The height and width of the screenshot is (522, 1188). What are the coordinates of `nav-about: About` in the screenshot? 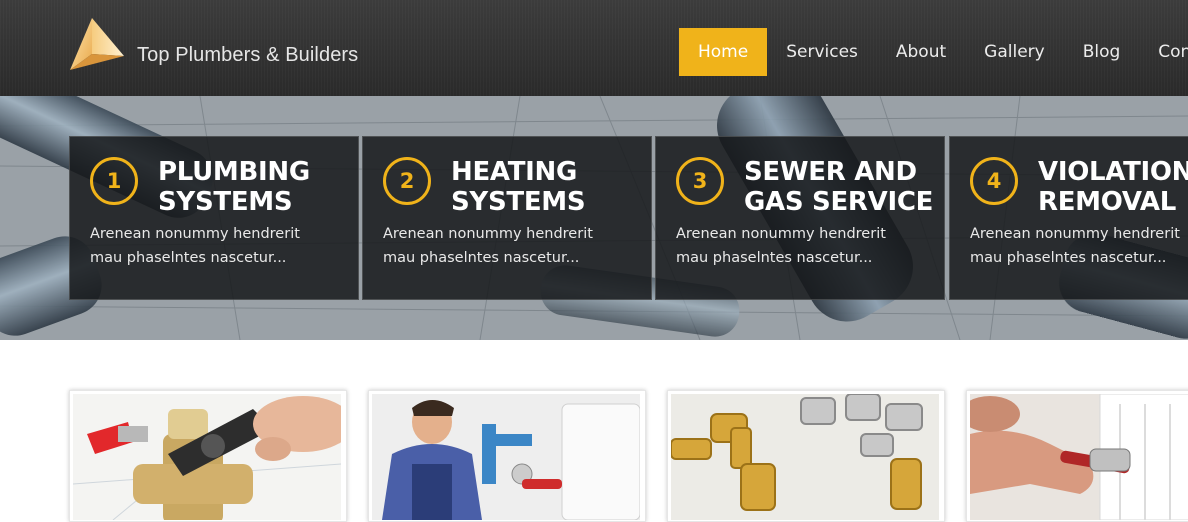 It's located at (921, 52).